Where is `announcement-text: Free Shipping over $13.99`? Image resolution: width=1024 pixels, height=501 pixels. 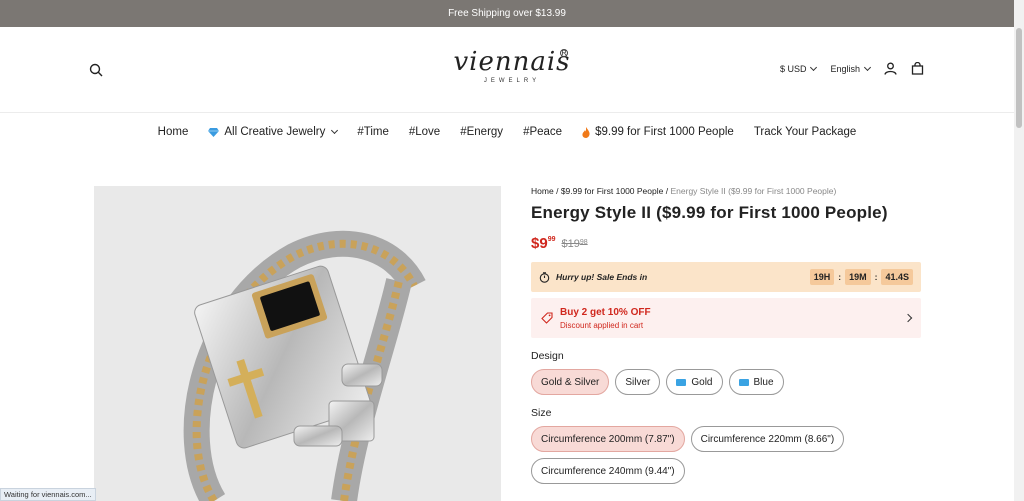
announcement-text: Free Shipping over $13.99 is located at coordinates (507, 13).